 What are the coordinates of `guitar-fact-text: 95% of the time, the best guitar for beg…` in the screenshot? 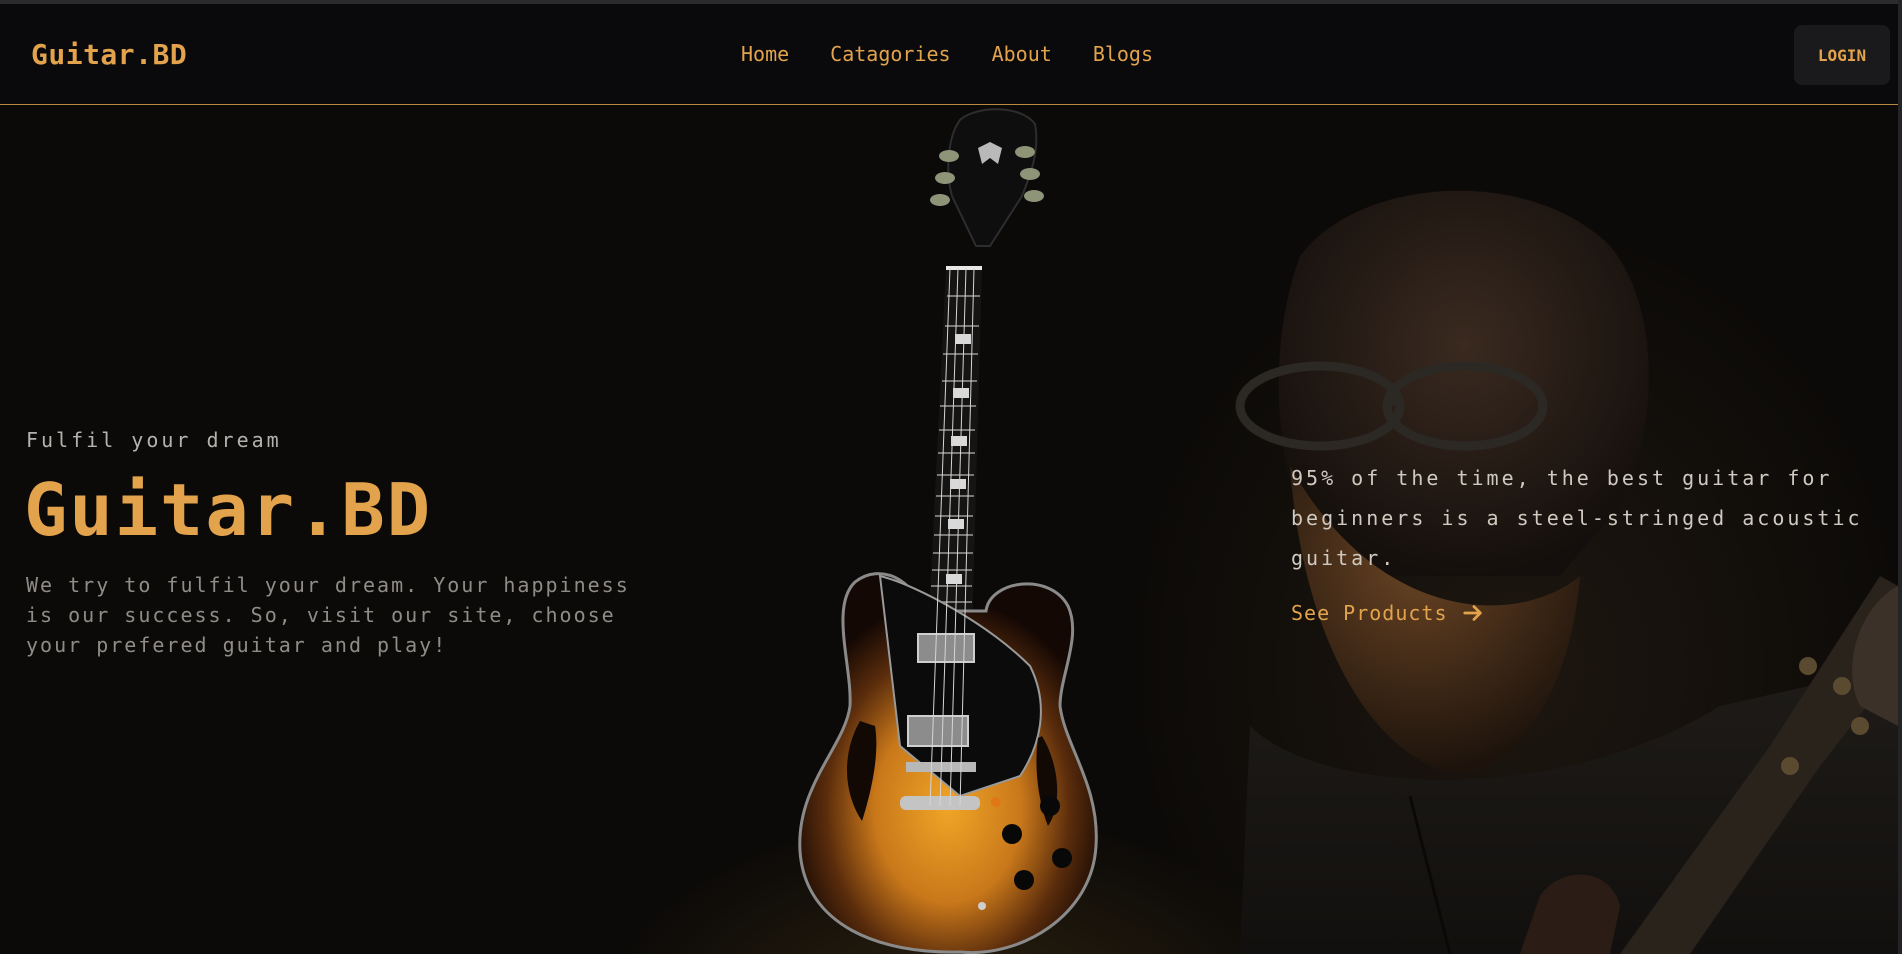 It's located at (1577, 518).